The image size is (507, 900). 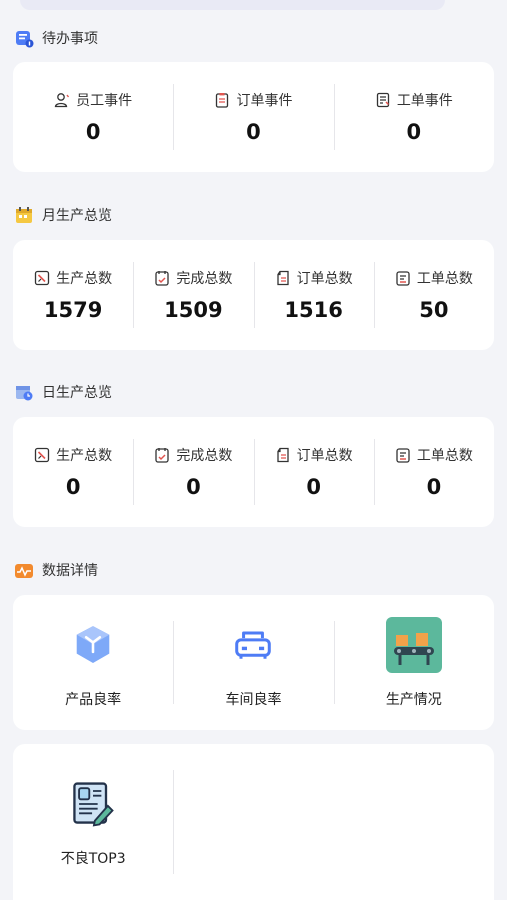 What do you see at coordinates (77, 216) in the screenshot?
I see `monthly-title: 月生产总览` at bounding box center [77, 216].